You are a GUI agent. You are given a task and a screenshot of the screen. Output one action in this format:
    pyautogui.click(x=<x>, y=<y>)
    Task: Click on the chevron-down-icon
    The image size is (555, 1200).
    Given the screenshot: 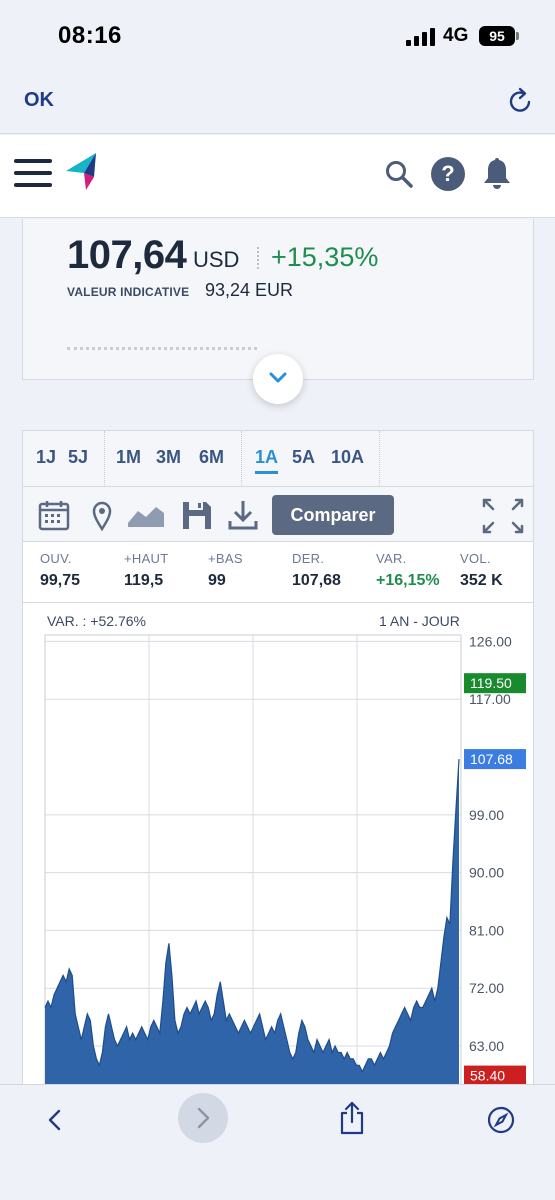 What is the action you would take?
    pyautogui.click(x=278, y=377)
    